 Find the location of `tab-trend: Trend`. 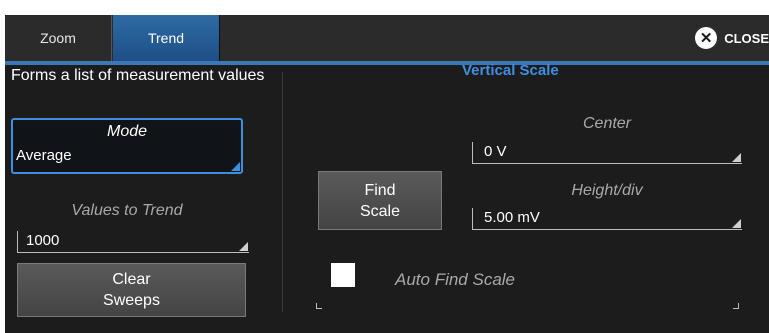

tab-trend: Trend is located at coordinates (166, 38).